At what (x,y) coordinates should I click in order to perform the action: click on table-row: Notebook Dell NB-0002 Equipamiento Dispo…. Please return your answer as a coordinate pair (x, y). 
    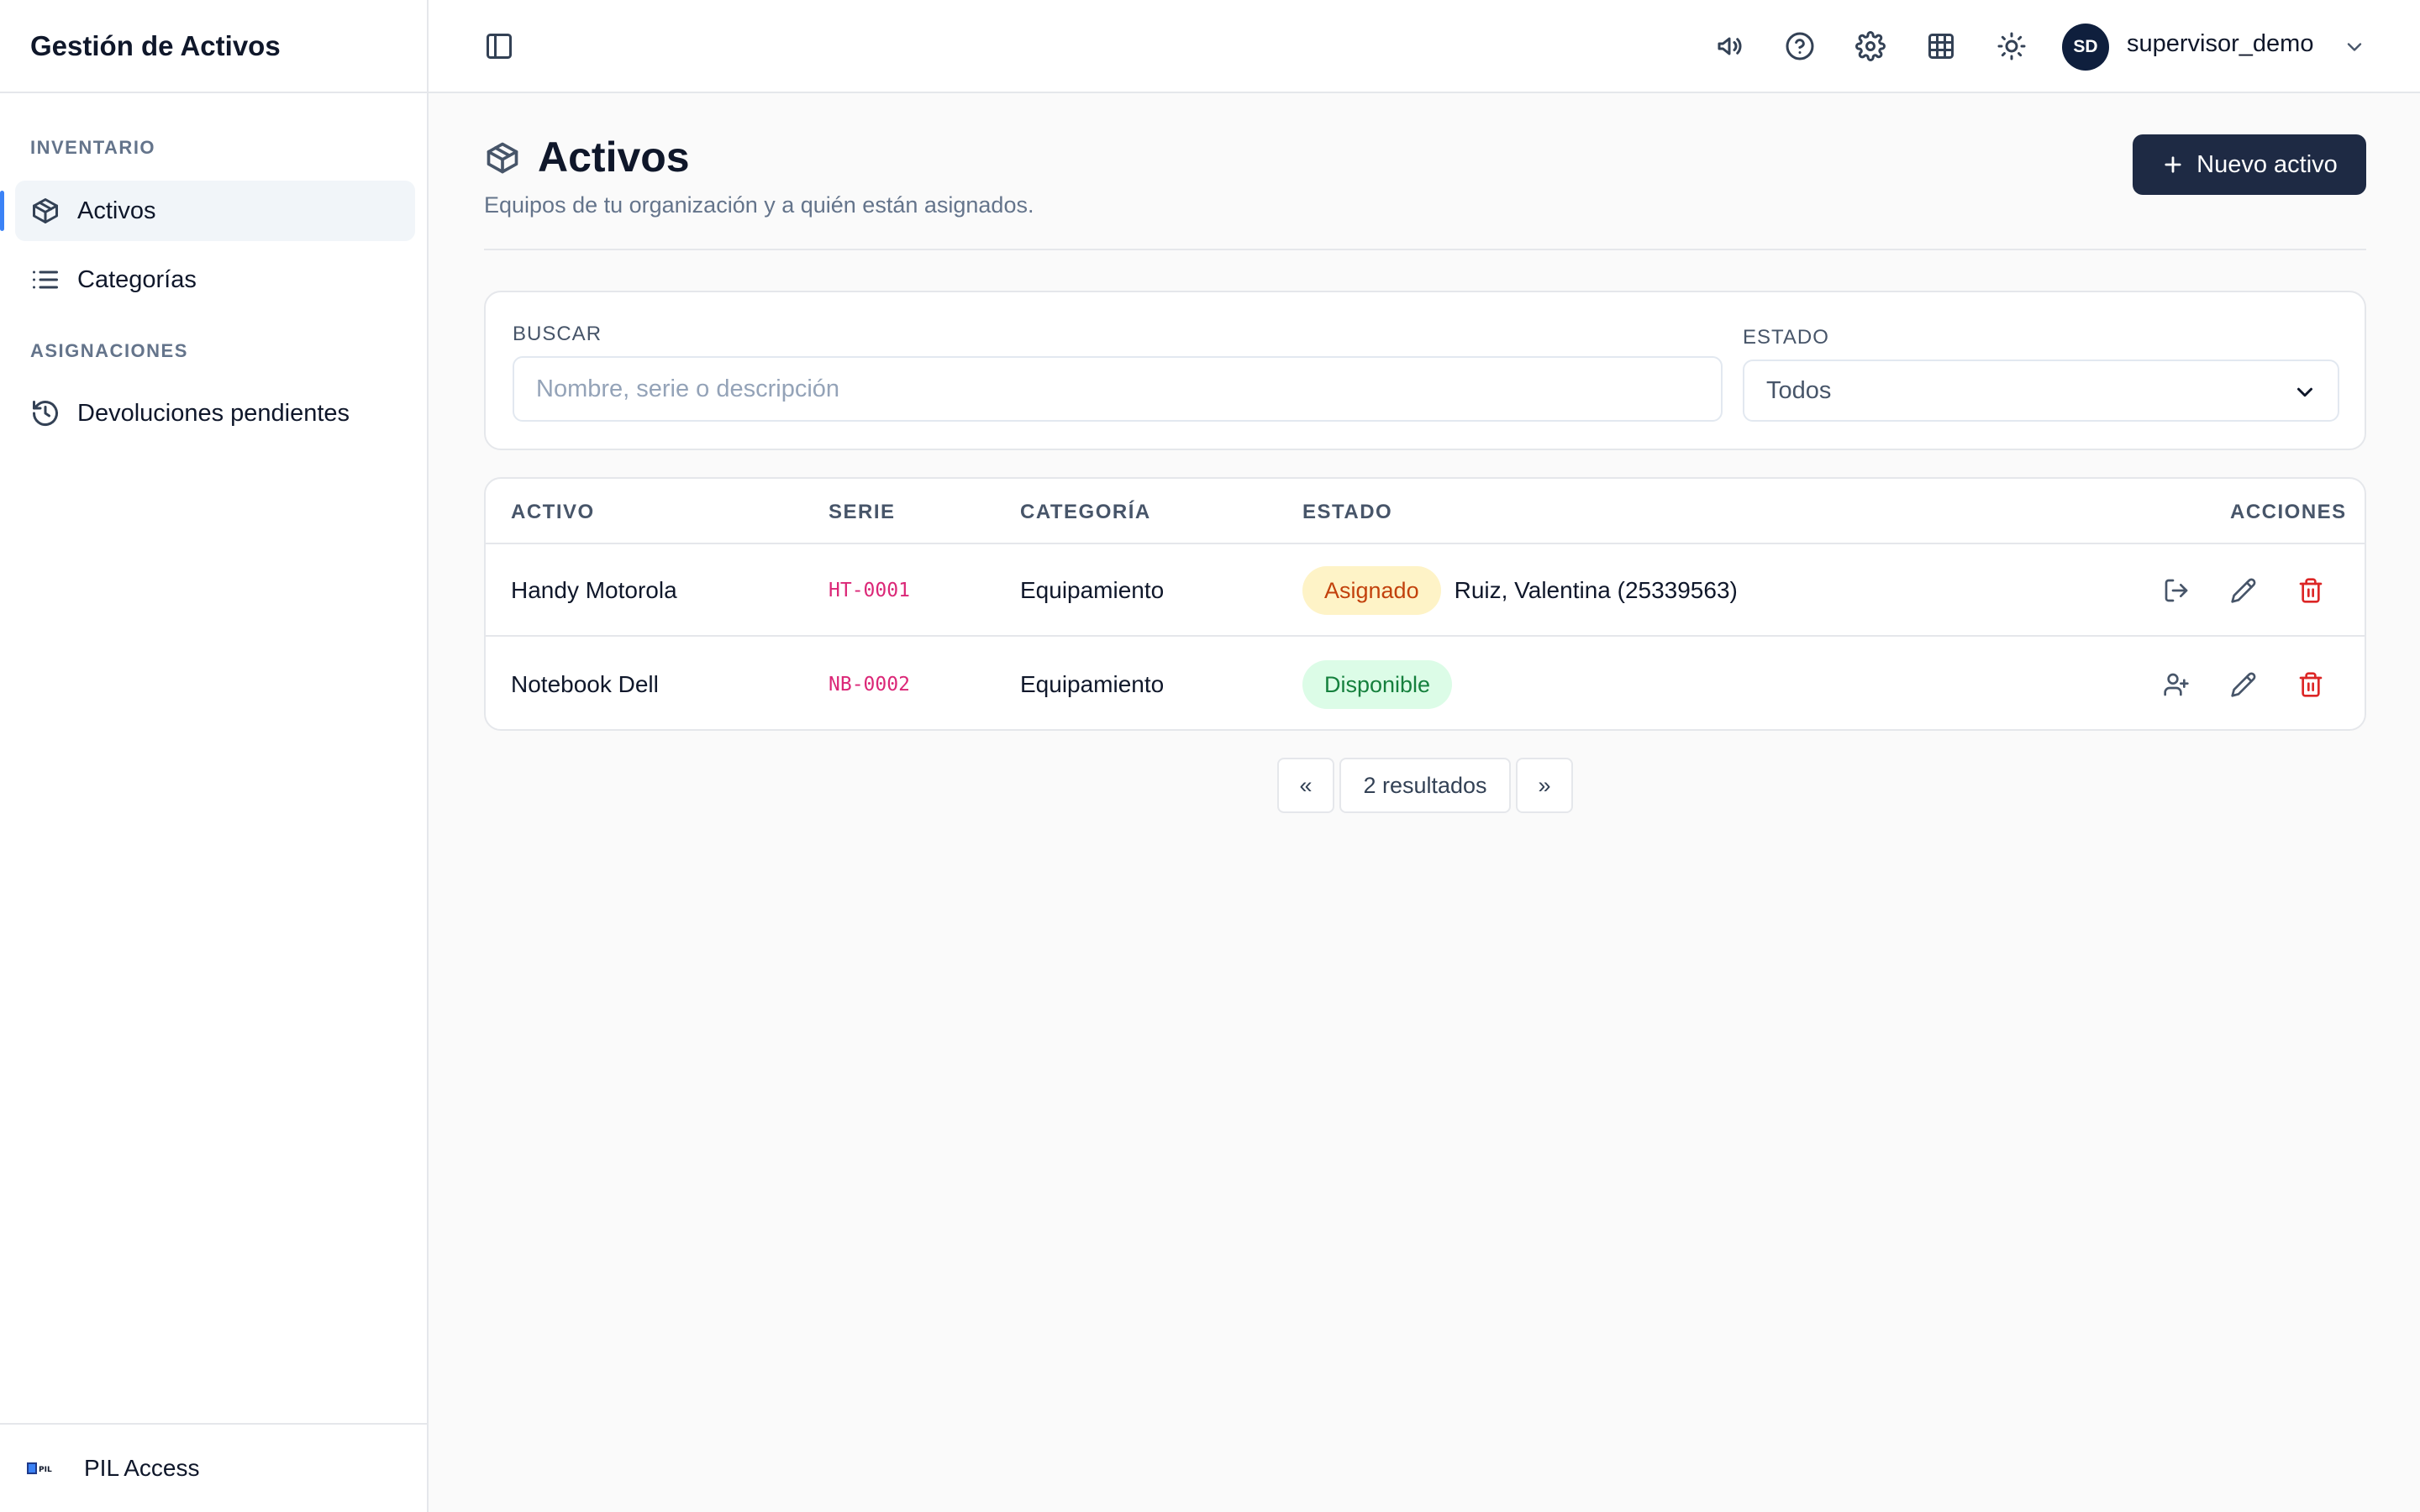
    Looking at the image, I should click on (1425, 683).